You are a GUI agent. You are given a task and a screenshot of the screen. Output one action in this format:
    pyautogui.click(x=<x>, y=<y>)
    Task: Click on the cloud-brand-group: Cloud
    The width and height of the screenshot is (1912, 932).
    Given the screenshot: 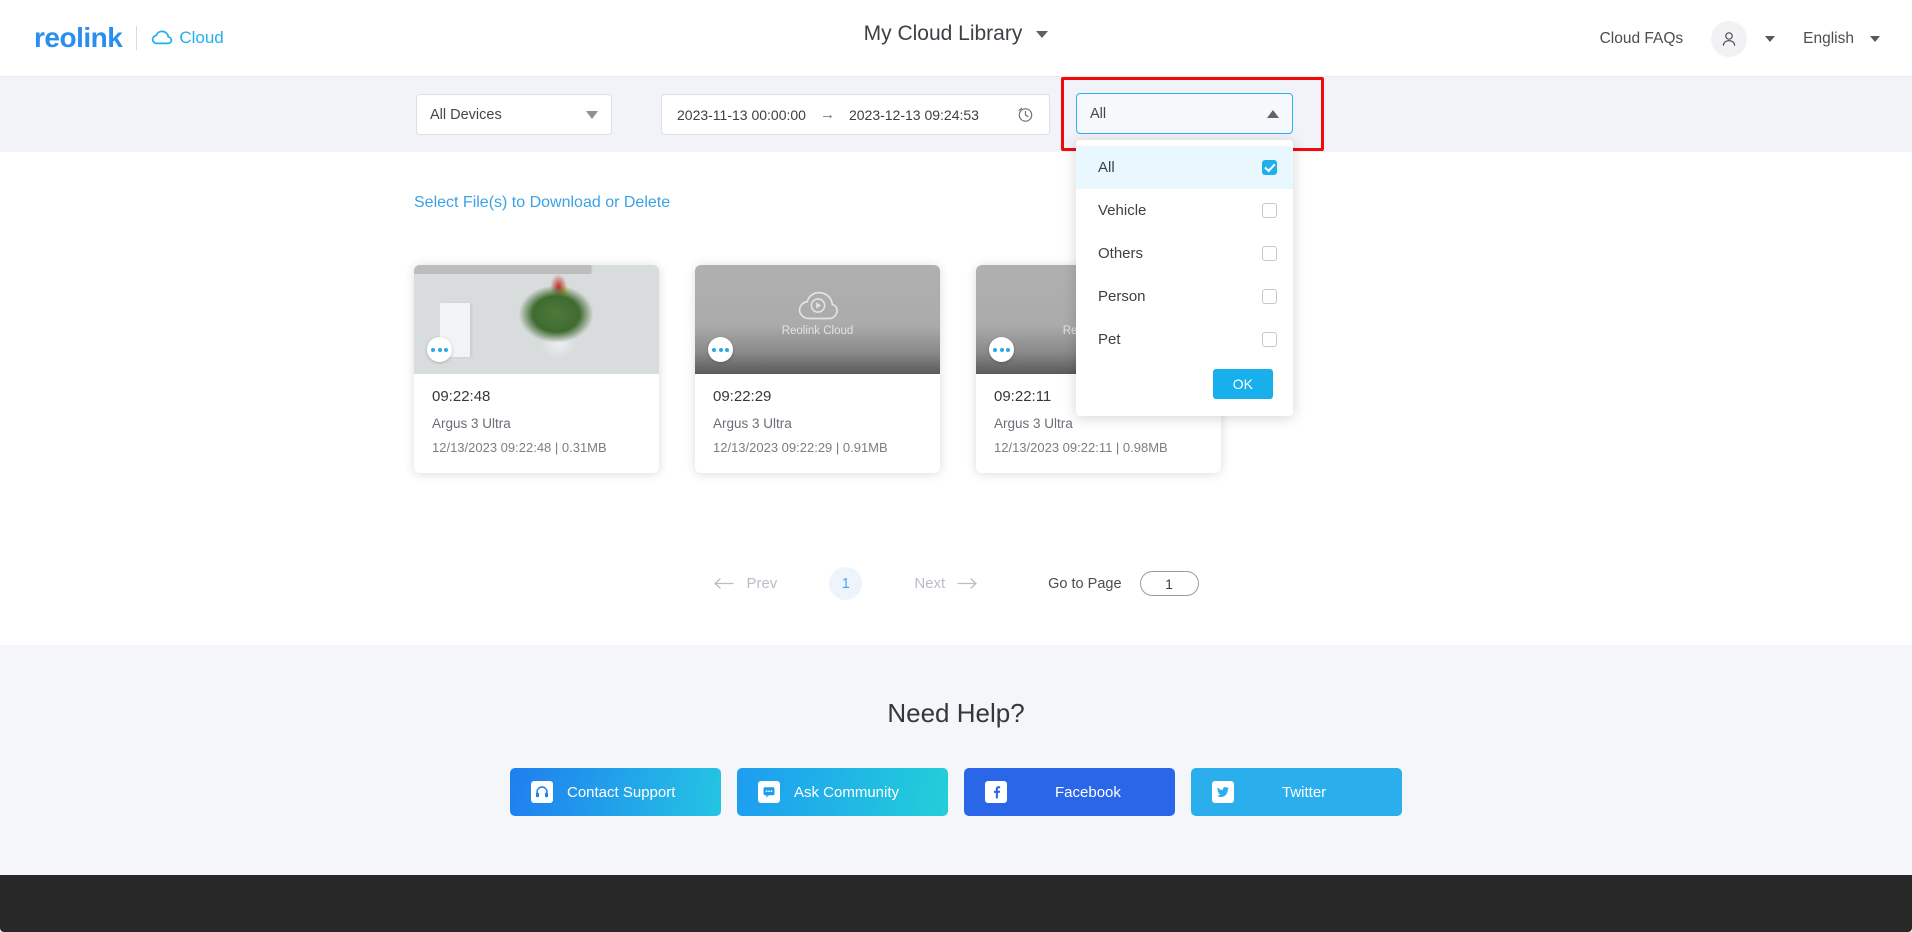 What is the action you would take?
    pyautogui.click(x=187, y=38)
    